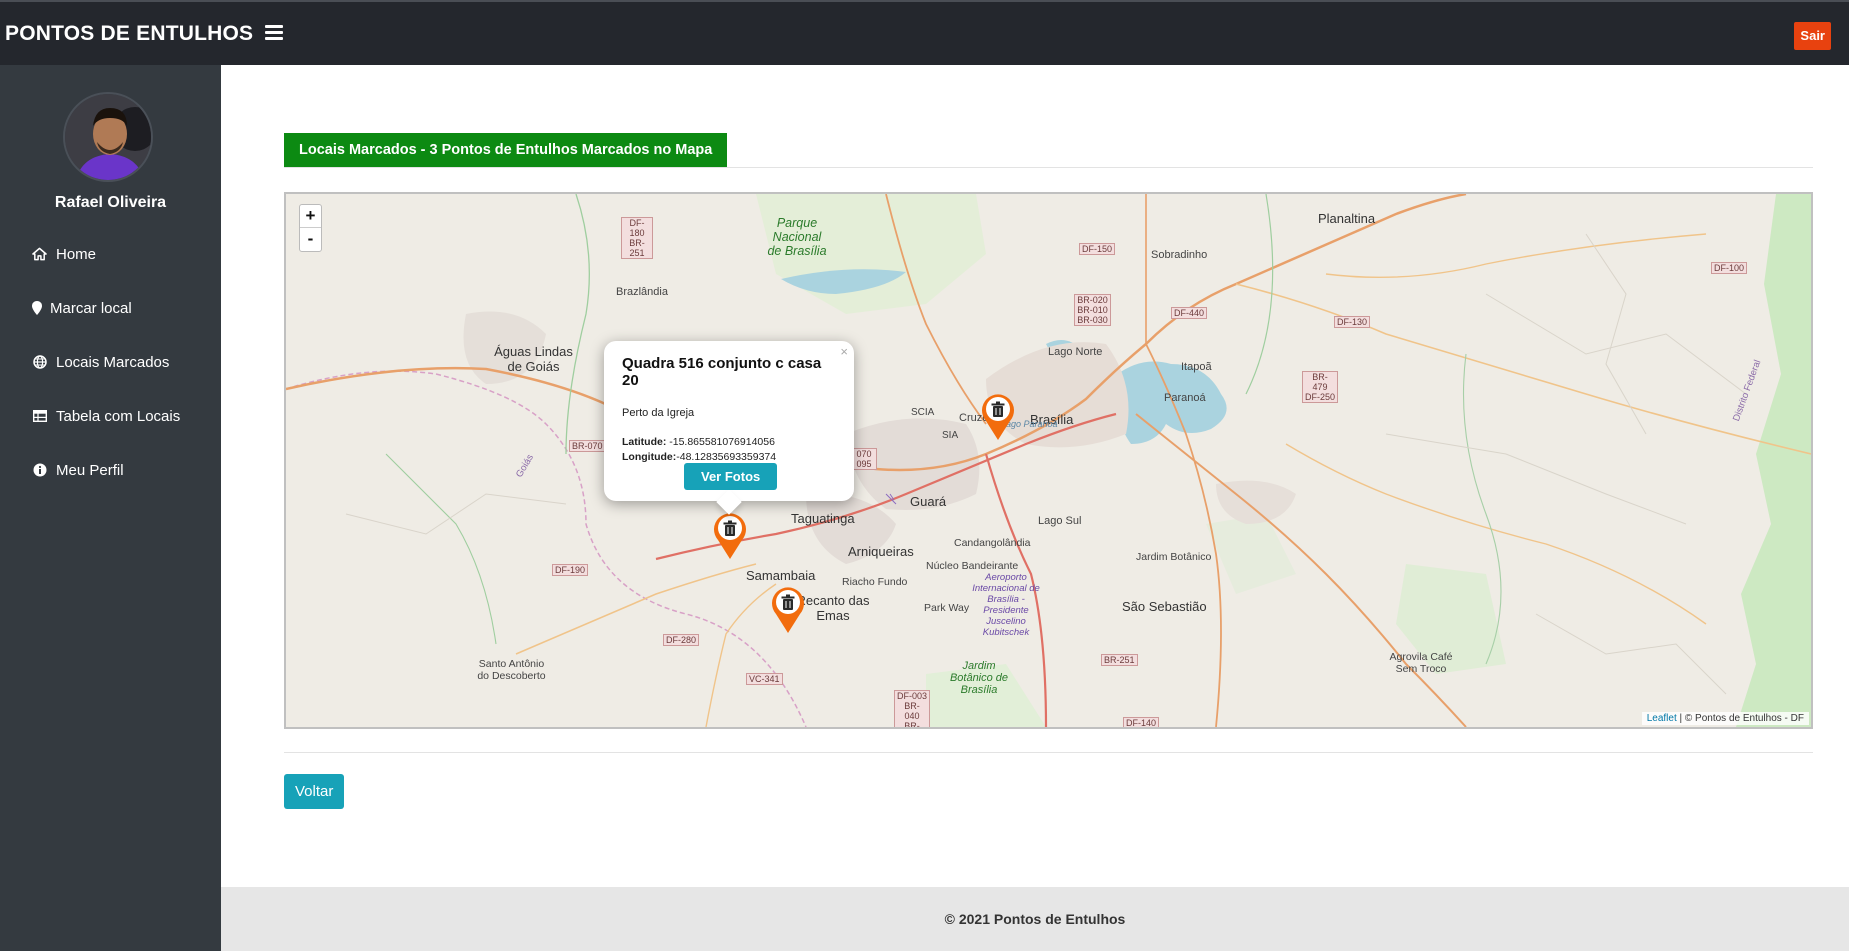 The image size is (1849, 951). What do you see at coordinates (979, 678) in the screenshot?
I see `map-label: Jardim Botânico de Brasília` at bounding box center [979, 678].